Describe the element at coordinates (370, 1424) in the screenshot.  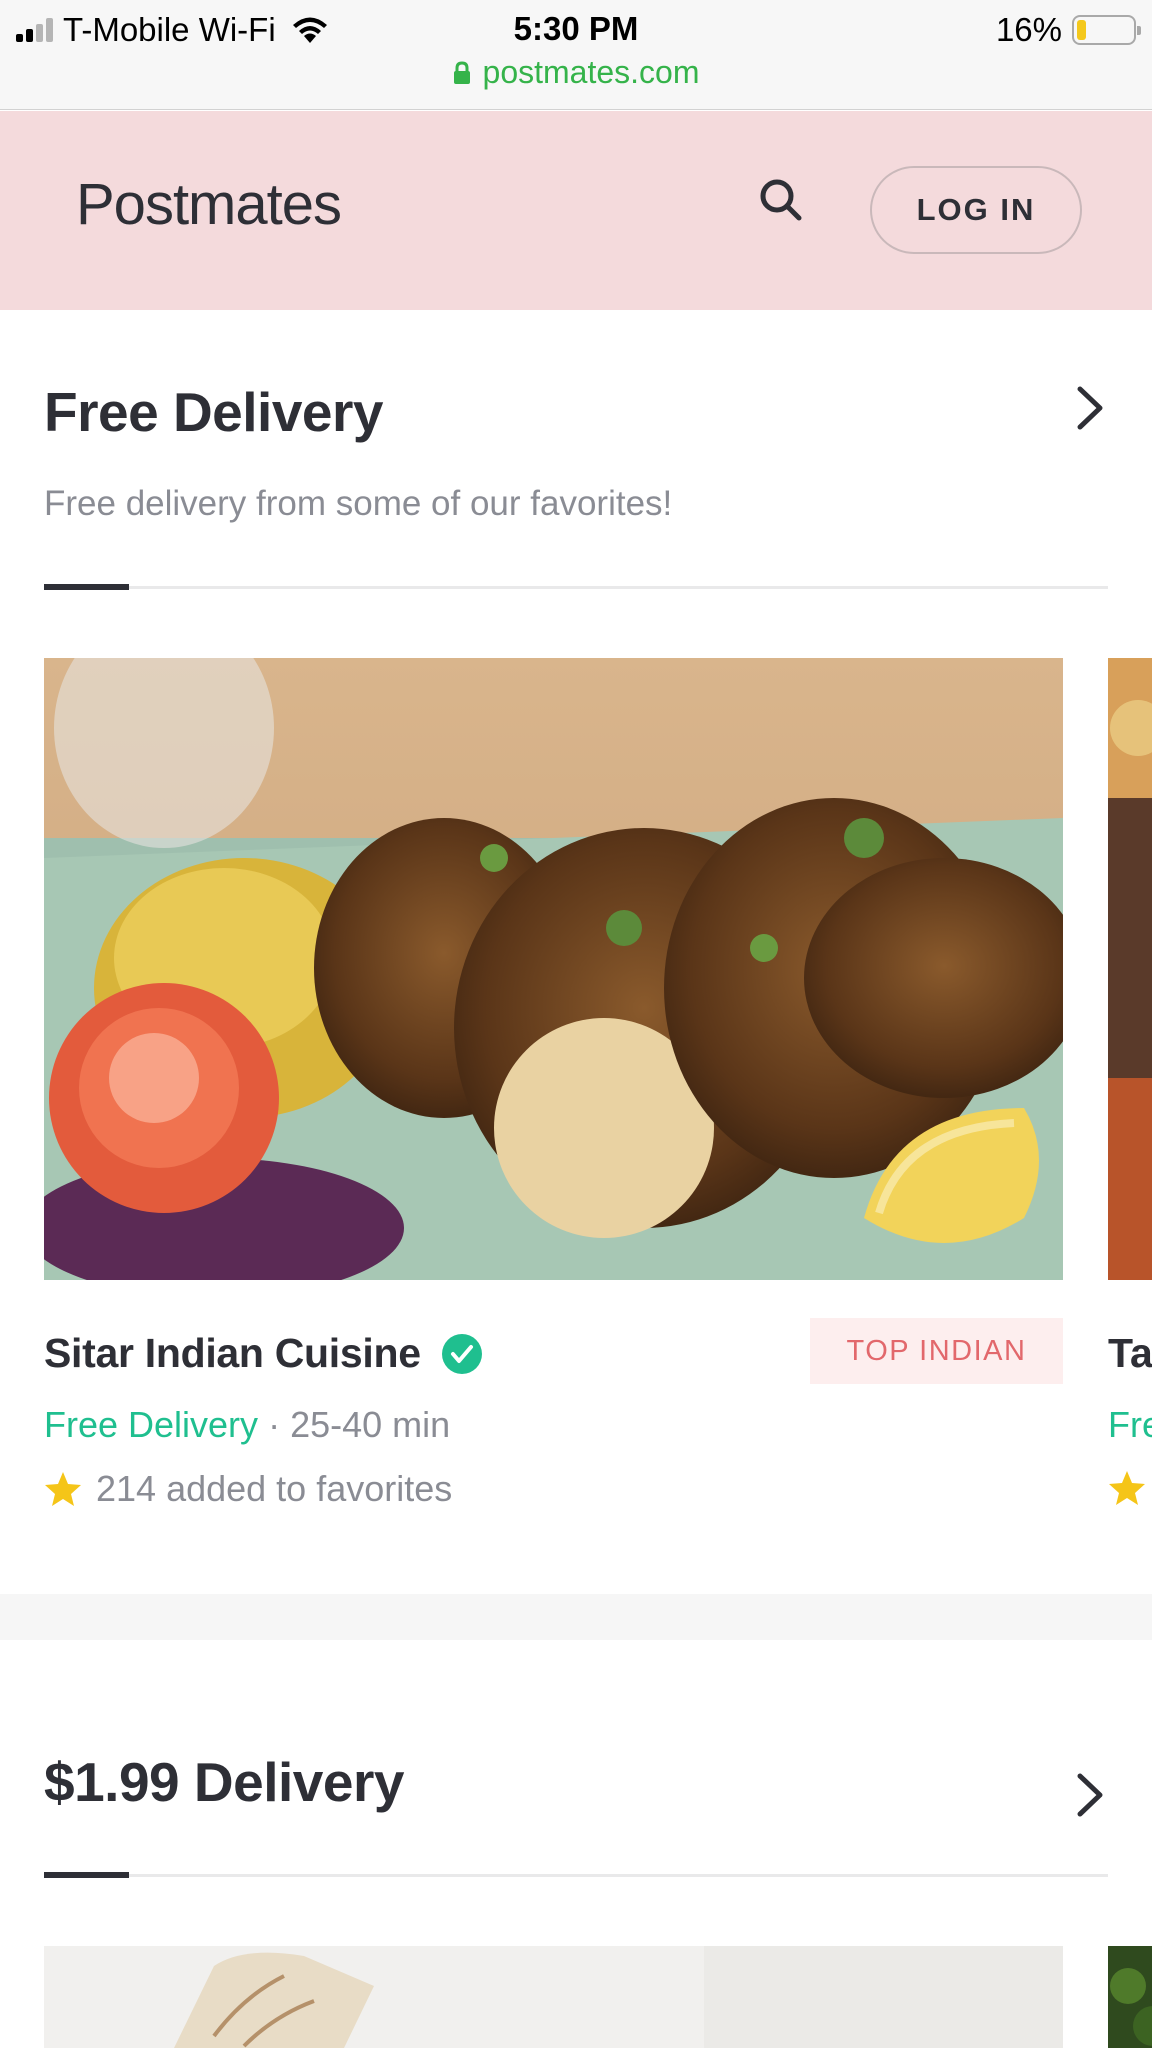
I see `delivery-eta: 25-40 min` at that location.